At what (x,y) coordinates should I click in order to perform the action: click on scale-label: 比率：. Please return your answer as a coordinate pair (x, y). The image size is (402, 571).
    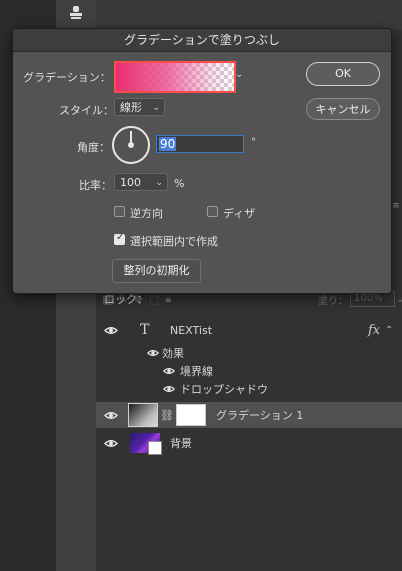
    Looking at the image, I should click on (95, 185).